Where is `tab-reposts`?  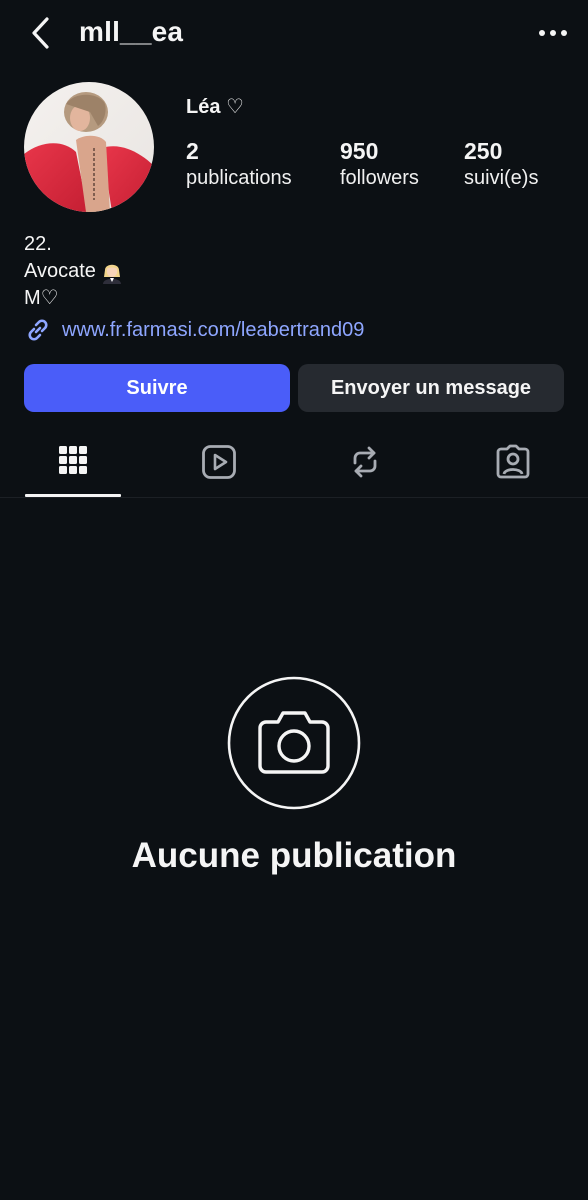 tab-reposts is located at coordinates (365, 465).